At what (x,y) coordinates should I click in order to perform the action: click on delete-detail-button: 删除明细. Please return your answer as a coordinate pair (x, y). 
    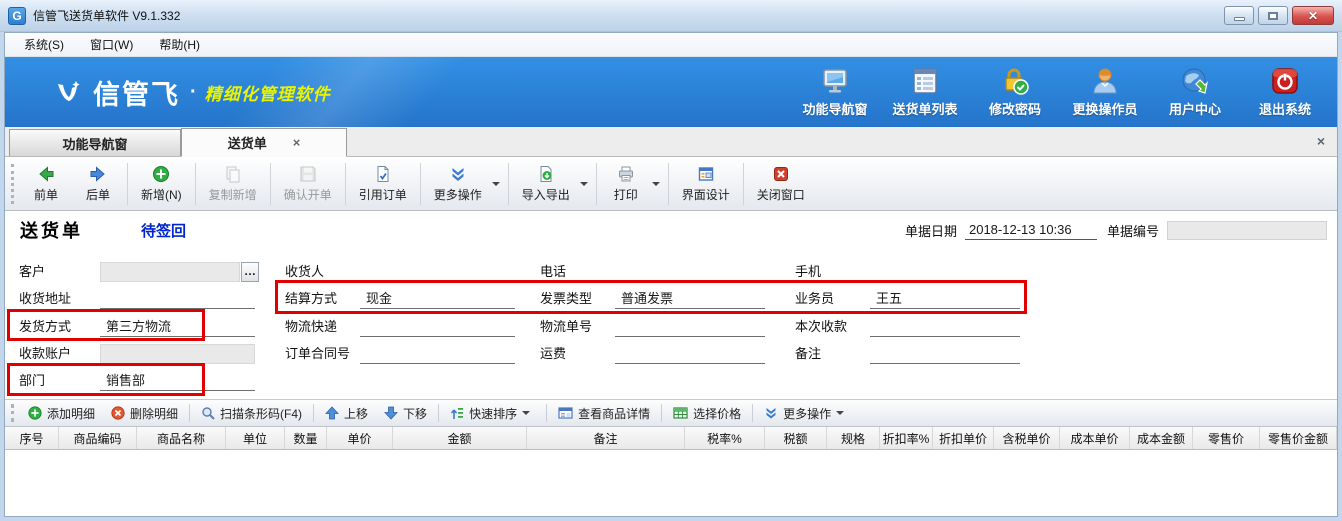
    Looking at the image, I should click on (144, 413).